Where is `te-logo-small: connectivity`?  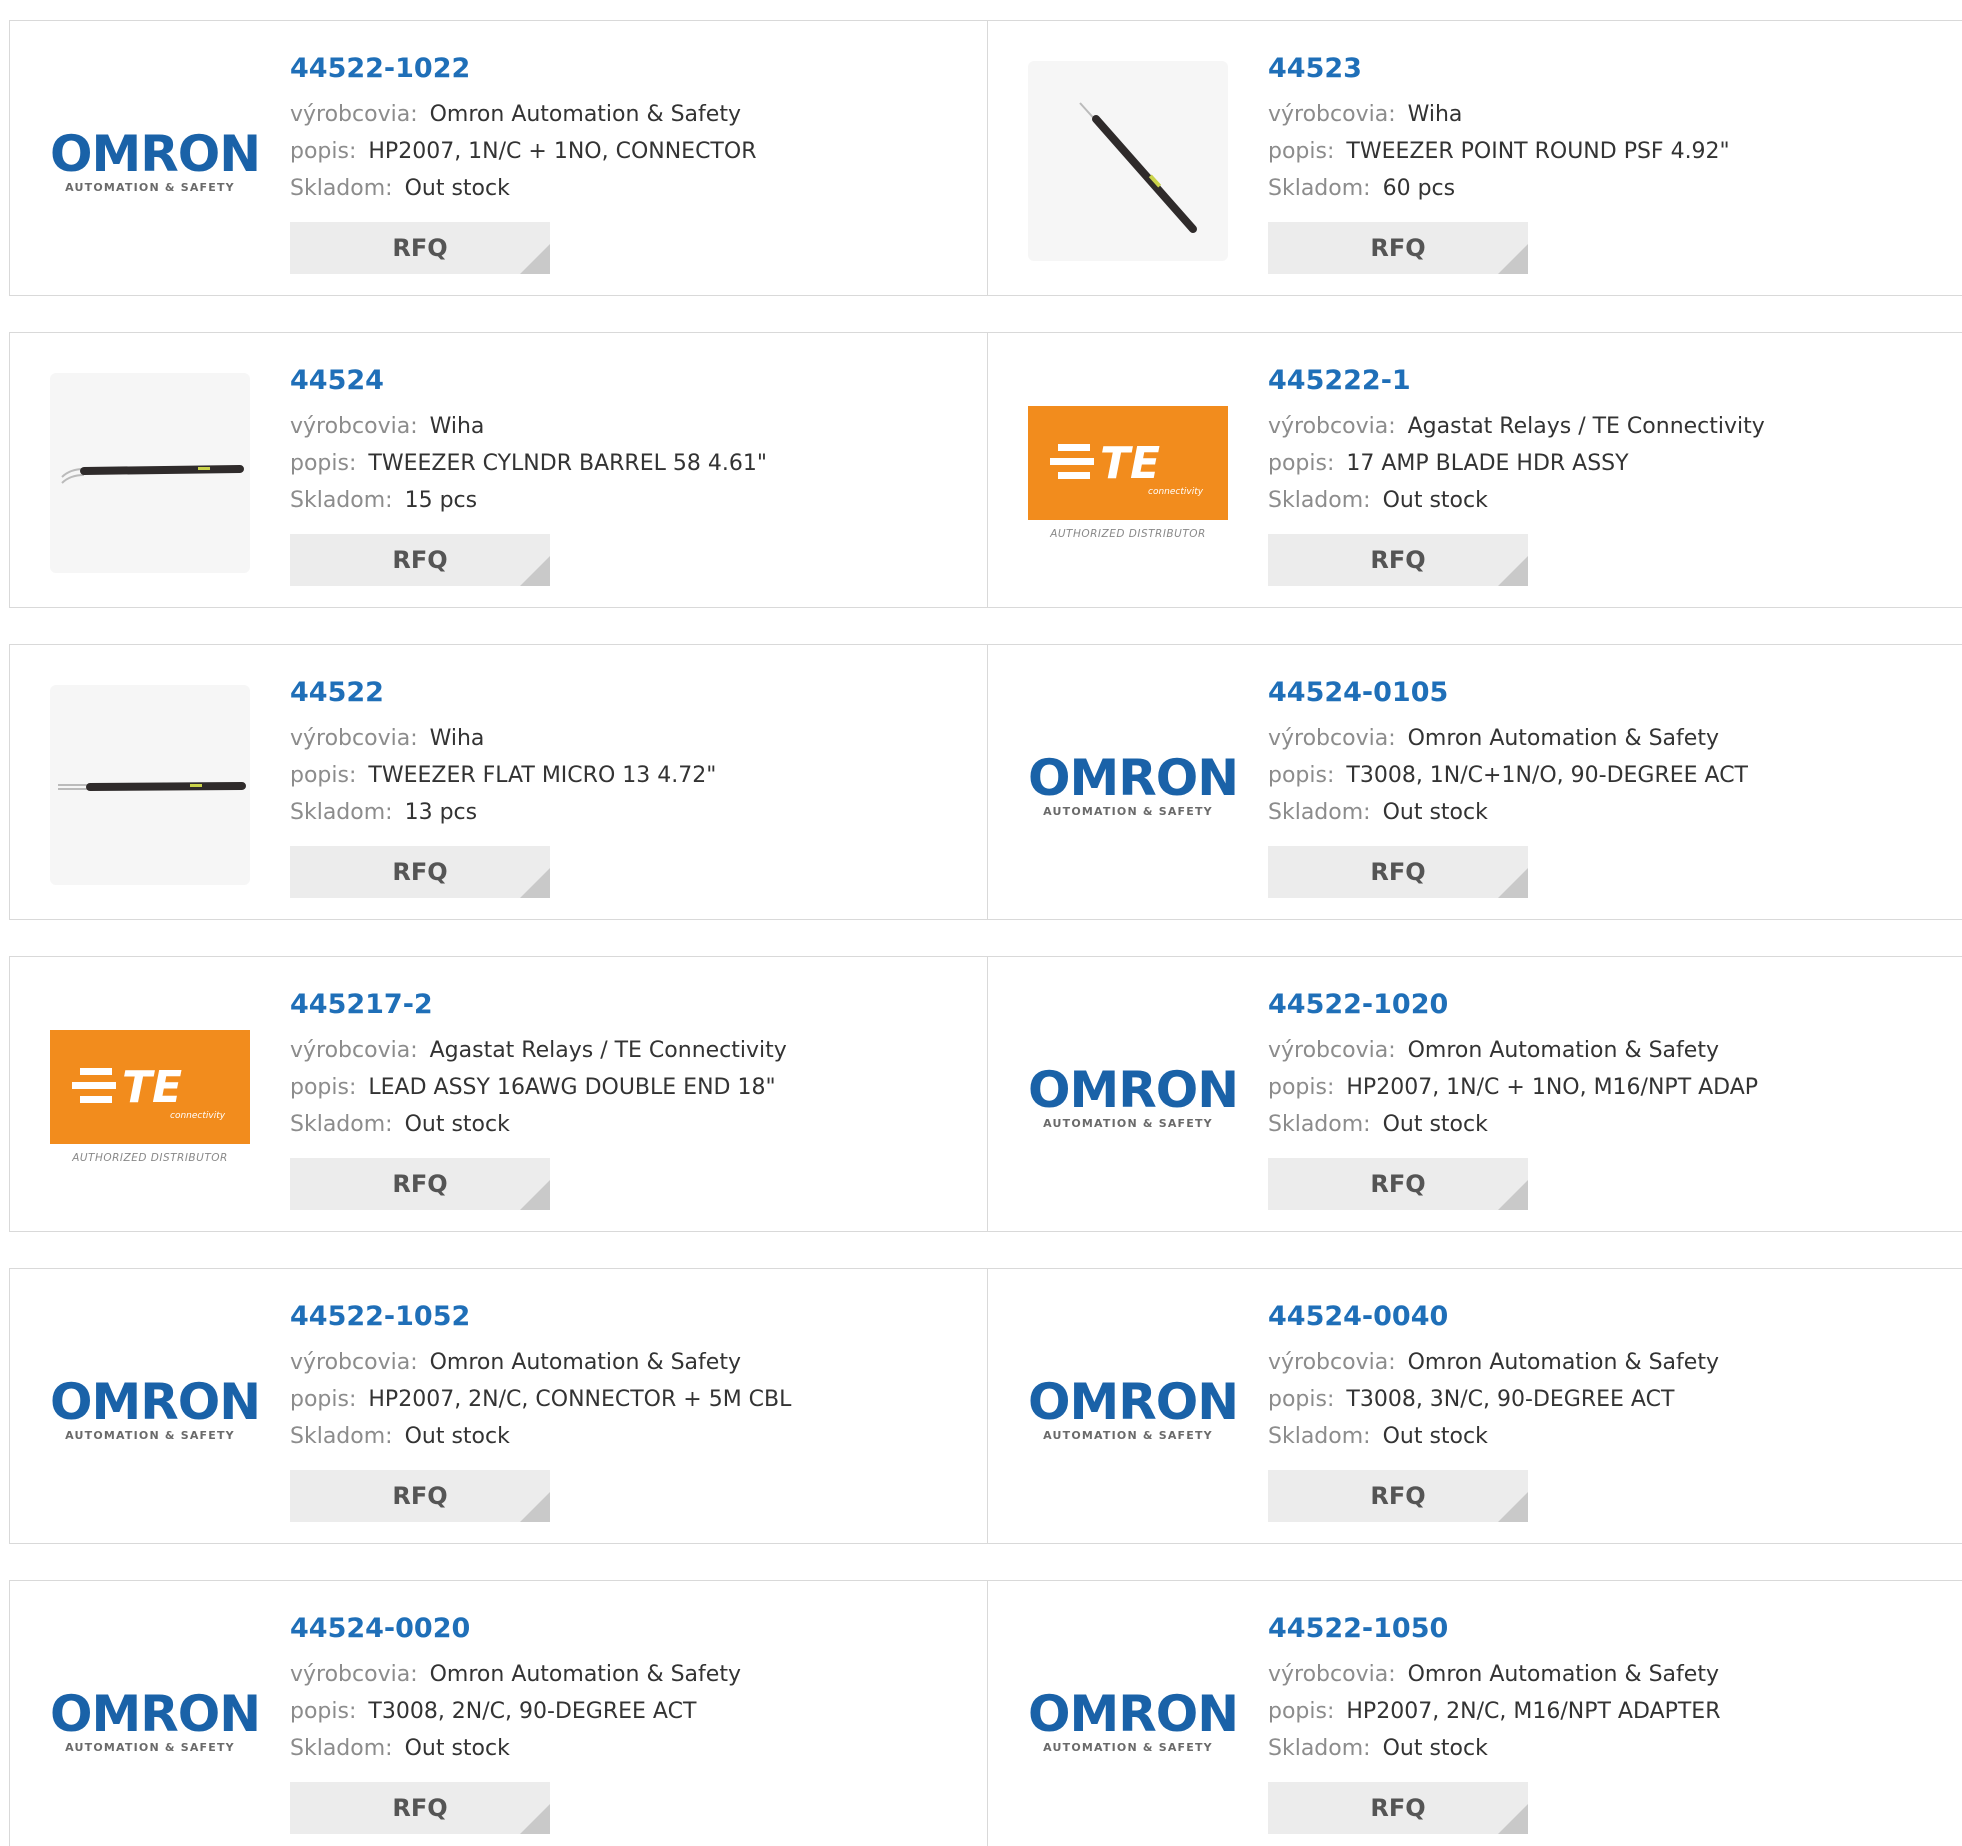
te-logo-small: connectivity is located at coordinates (1176, 492).